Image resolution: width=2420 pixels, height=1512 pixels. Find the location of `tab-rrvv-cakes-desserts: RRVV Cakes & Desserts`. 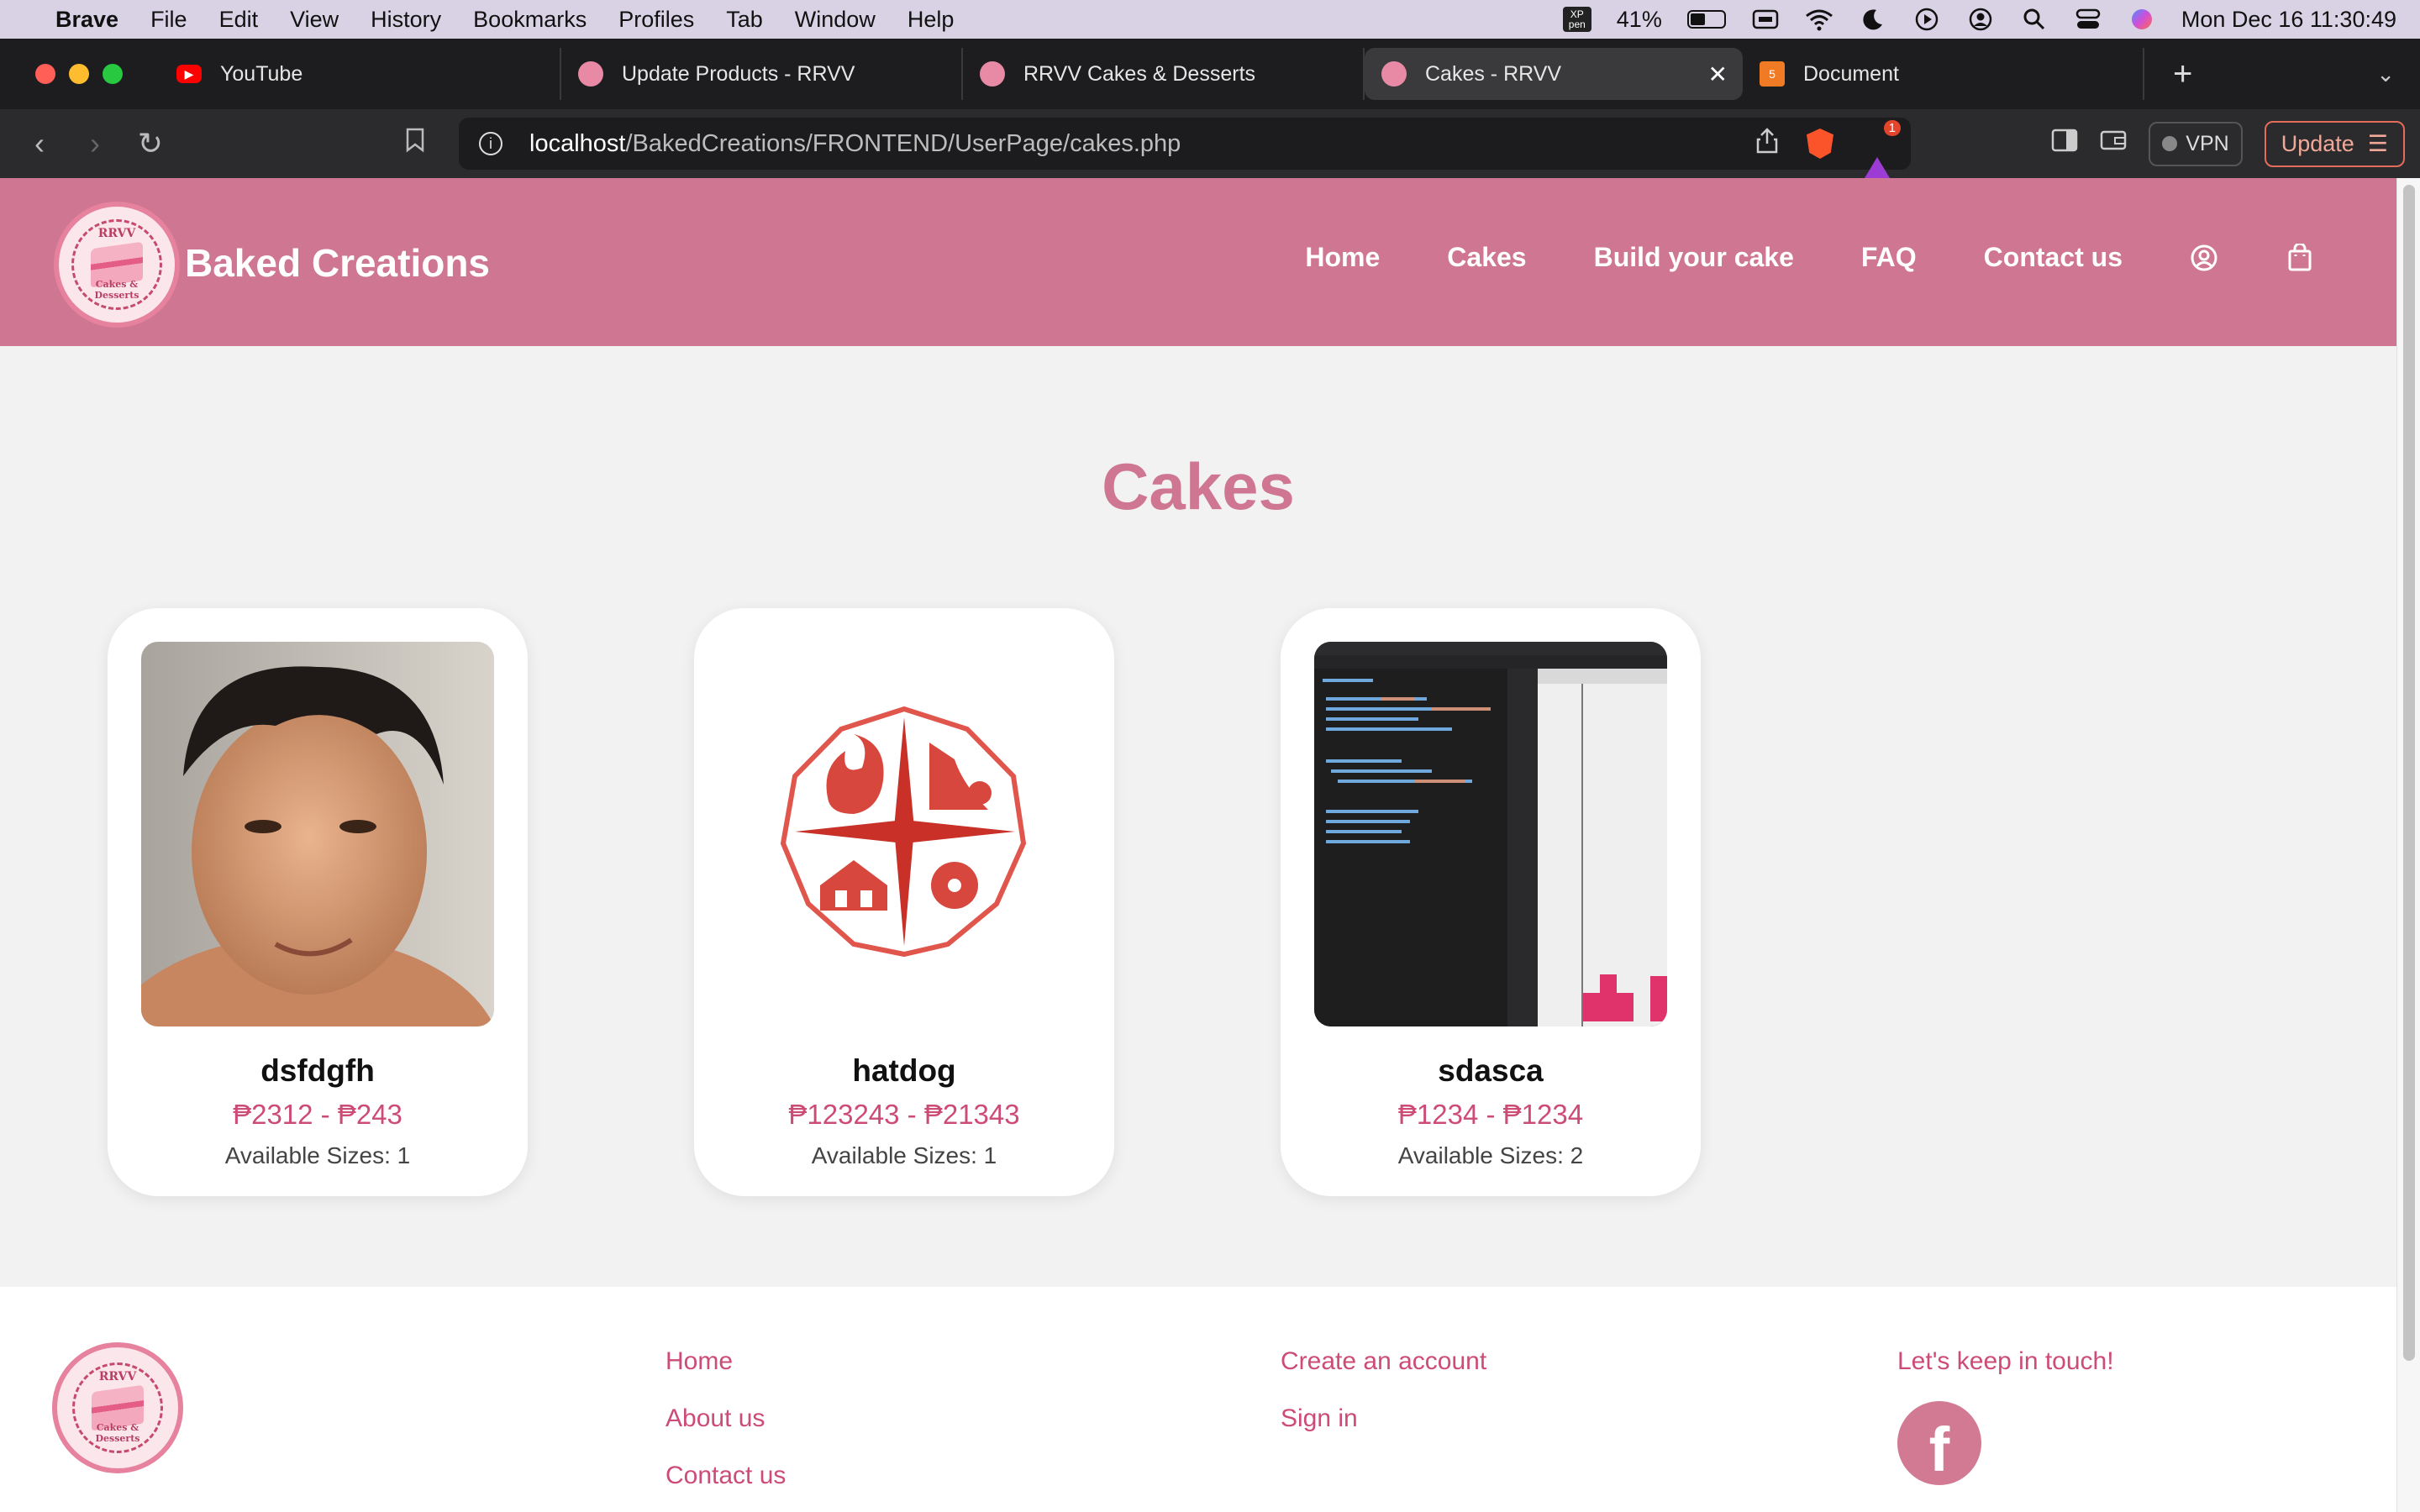

tab-rrvv-cakes-desserts: RRVV Cakes & Desserts is located at coordinates (1164, 74).